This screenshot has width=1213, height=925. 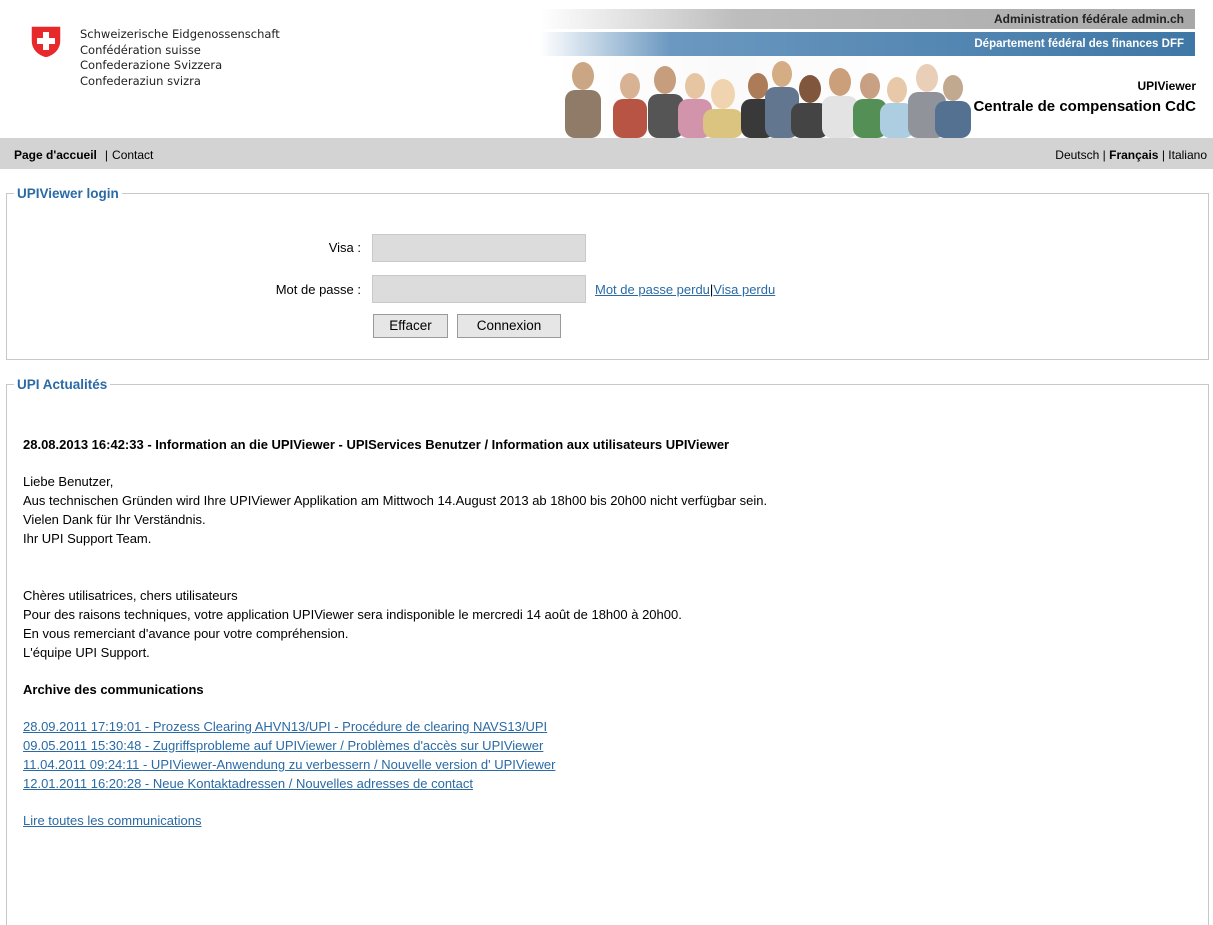 I want to click on department-label: Département fédéral des finances DFF, so click(x=1079, y=44).